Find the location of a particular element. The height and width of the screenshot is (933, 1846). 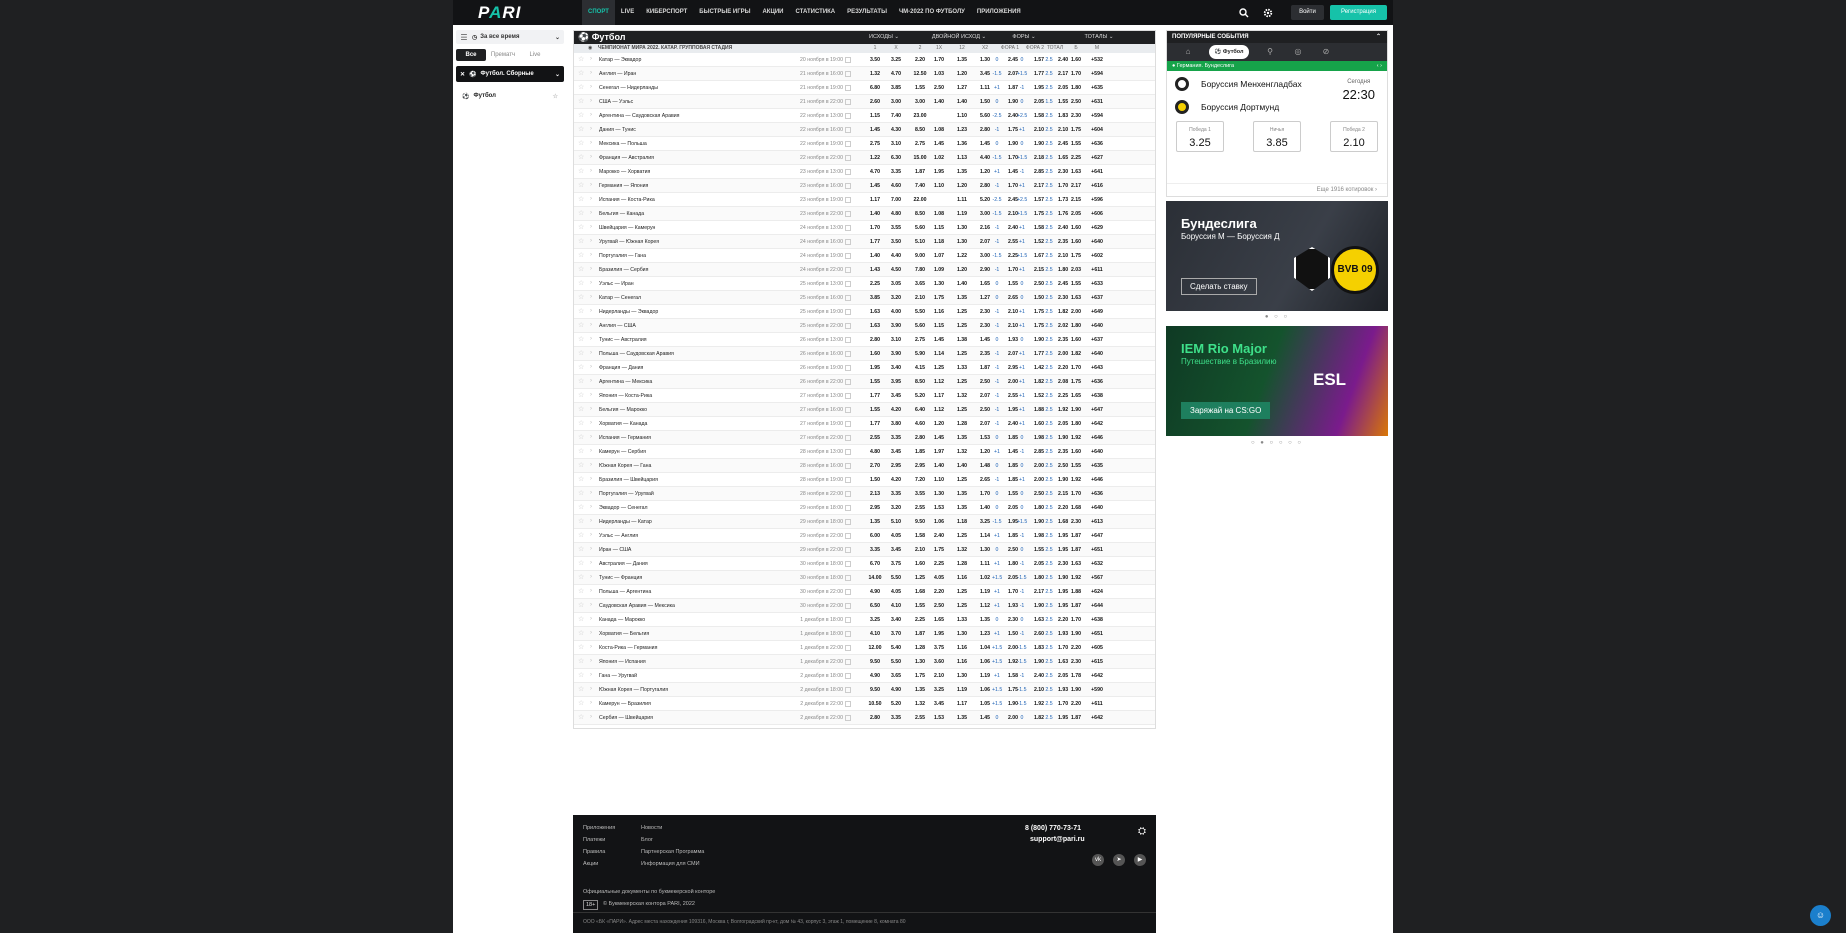

match-name: Англия — Иран is located at coordinates (617, 74).